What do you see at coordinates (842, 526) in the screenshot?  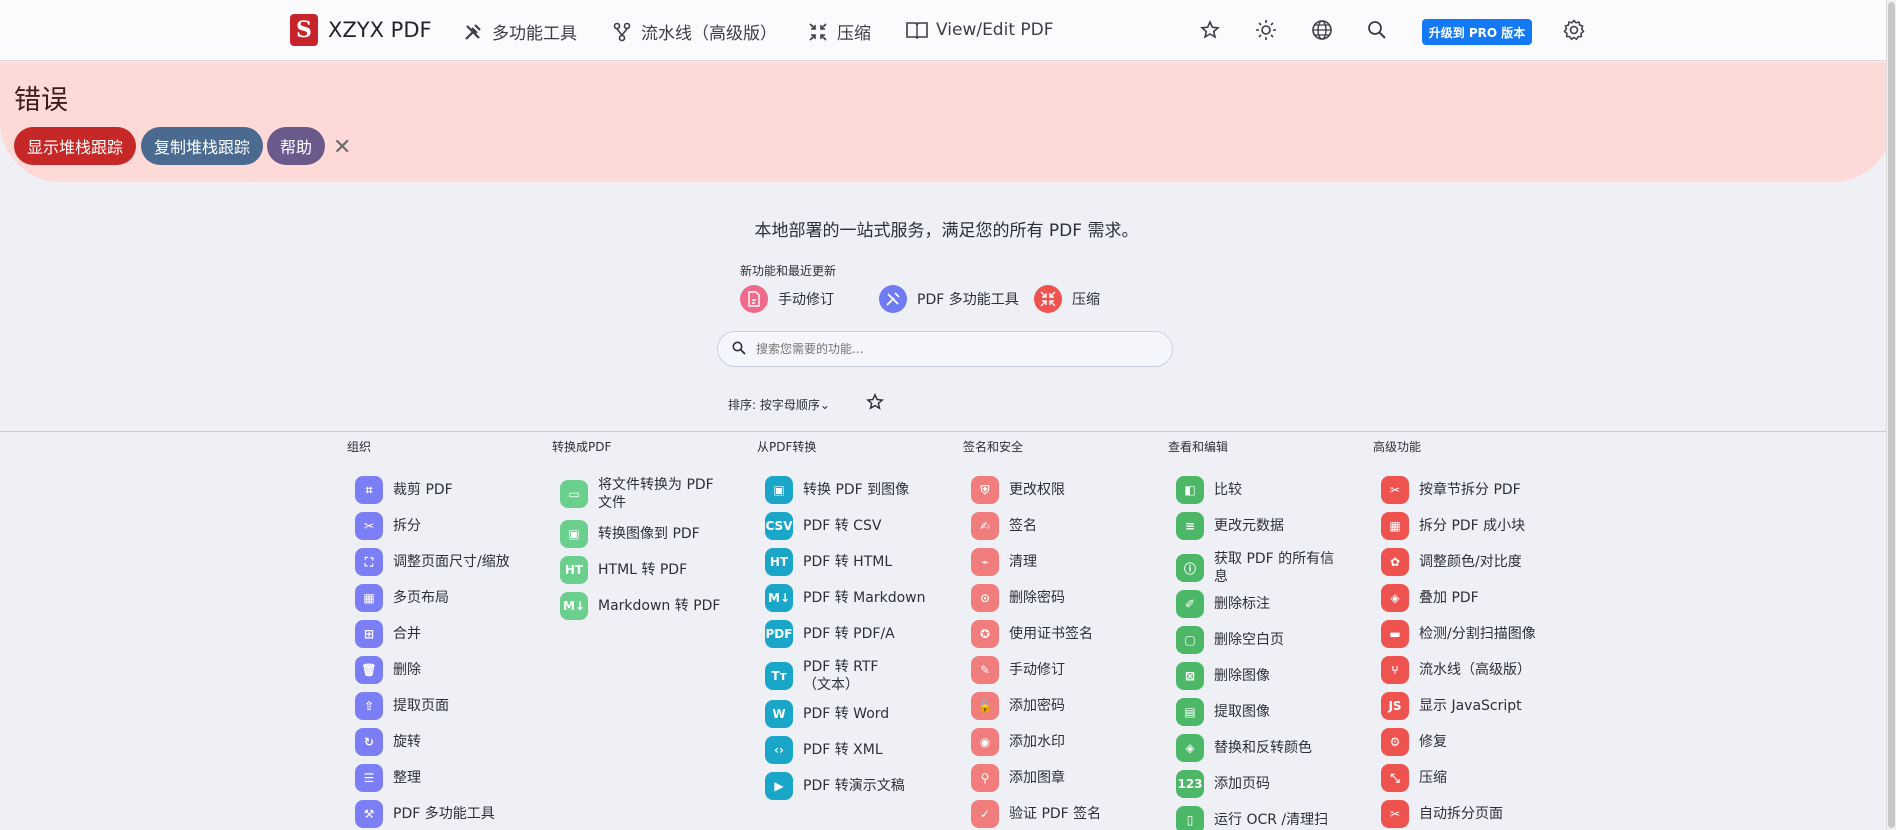 I see `tool-label: PDF 转 CSV` at bounding box center [842, 526].